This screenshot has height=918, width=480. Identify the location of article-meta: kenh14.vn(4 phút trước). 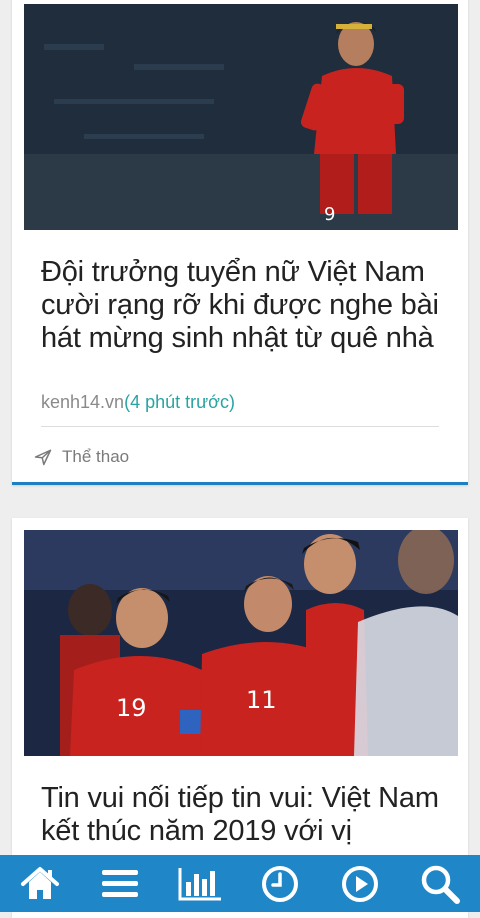
(138, 402).